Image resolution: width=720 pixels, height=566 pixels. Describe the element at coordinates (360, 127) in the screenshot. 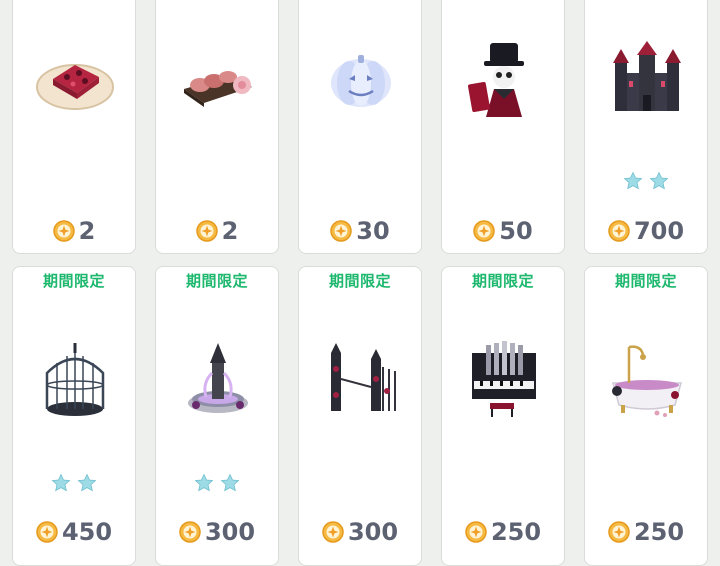

I see `shop-item-card: 30` at that location.